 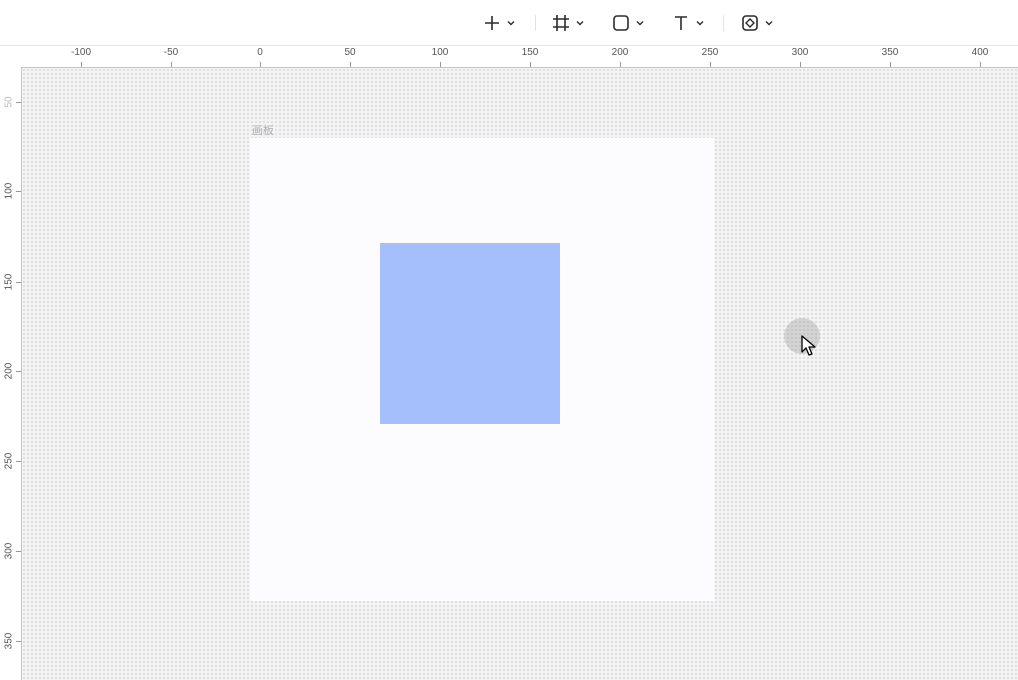 I want to click on shape-tool-button, so click(x=628, y=23).